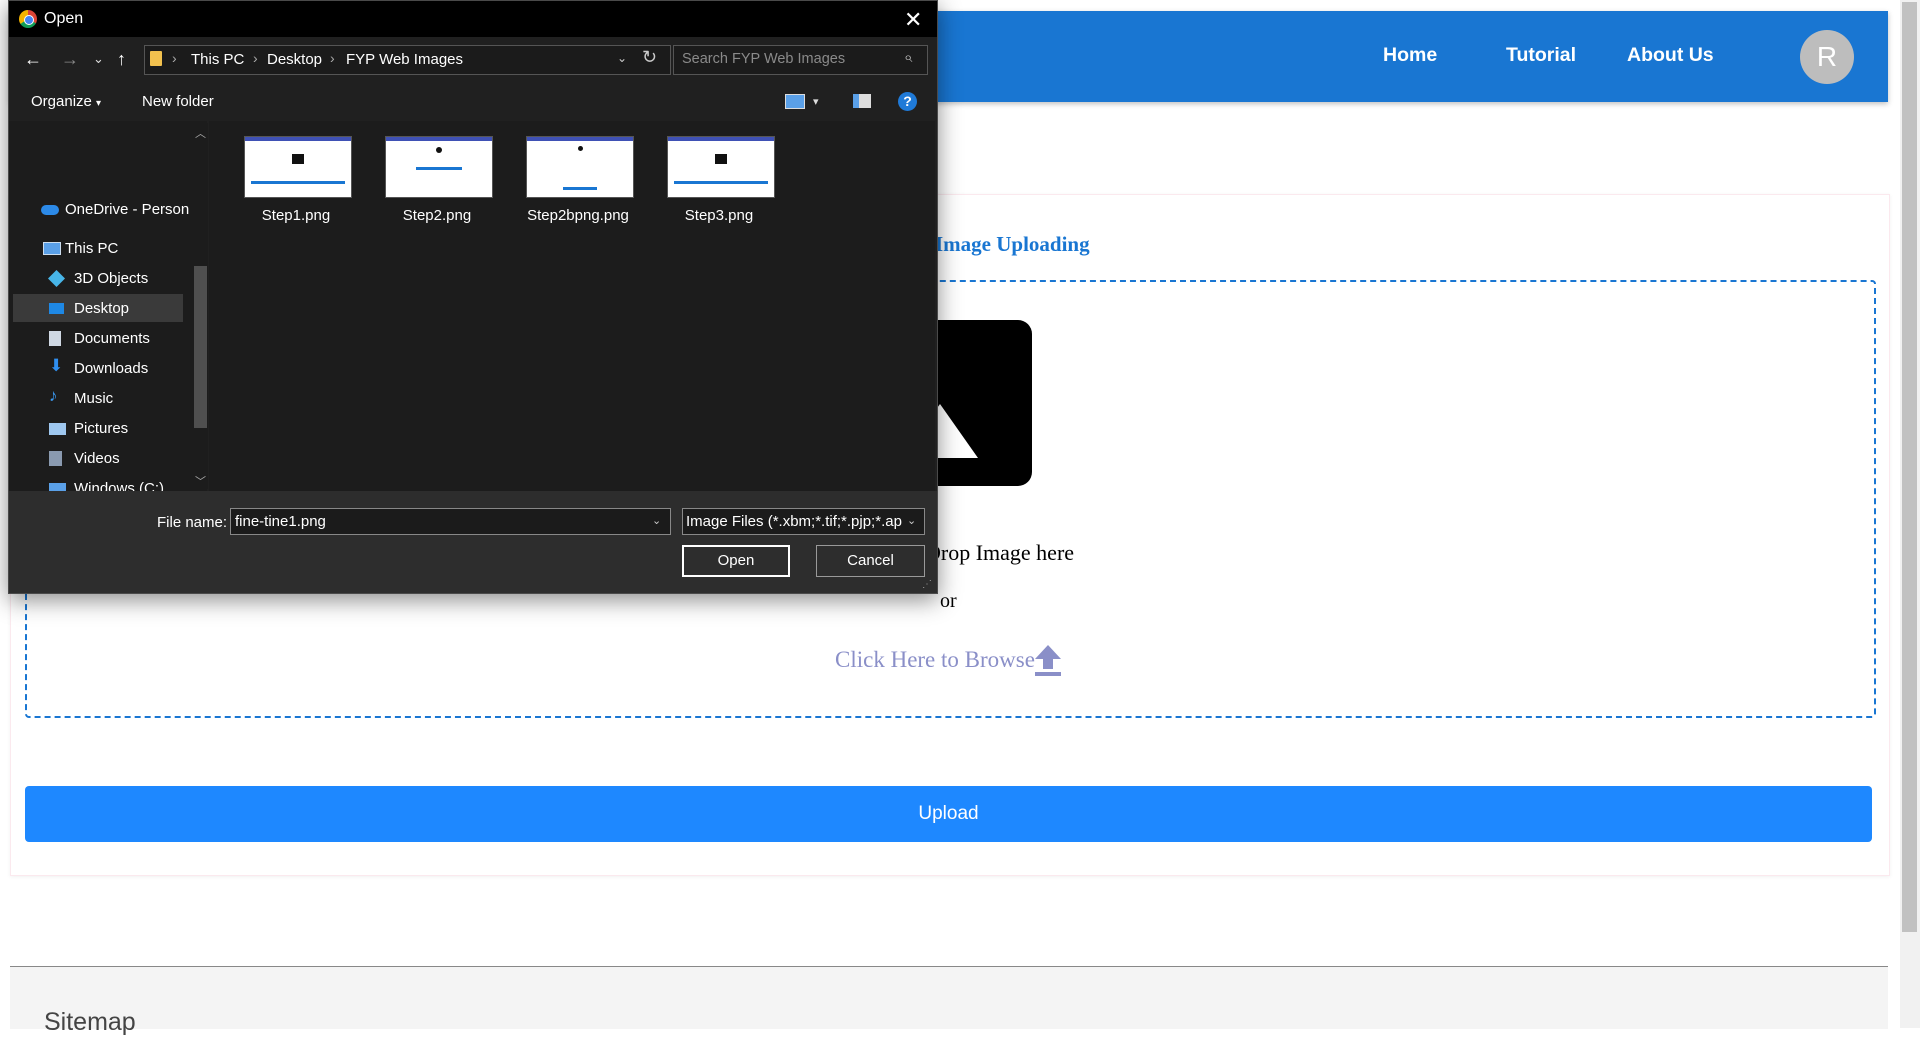 The height and width of the screenshot is (1037, 1920). Describe the element at coordinates (119, 485) in the screenshot. I see `nav-item-label: Windows (C:)` at that location.